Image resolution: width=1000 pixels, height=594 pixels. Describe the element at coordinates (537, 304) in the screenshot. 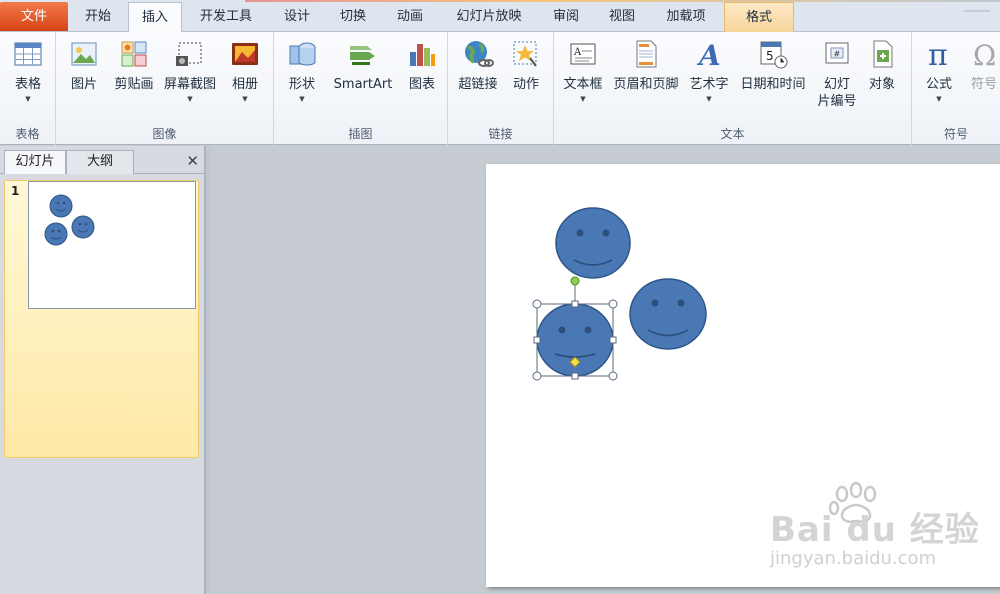

I see `resize-handle-top-left` at that location.